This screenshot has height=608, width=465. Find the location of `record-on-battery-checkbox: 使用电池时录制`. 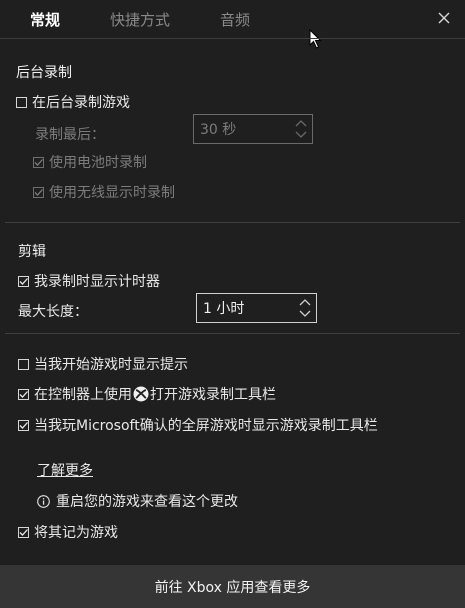

record-on-battery-checkbox: 使用电池时录制 is located at coordinates (90, 162).